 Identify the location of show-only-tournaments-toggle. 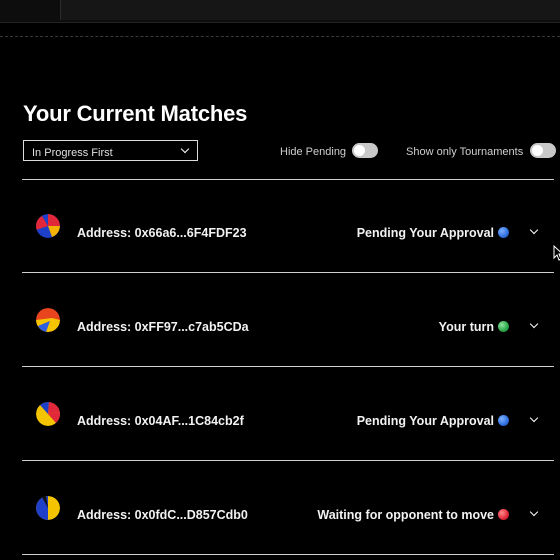
(543, 150).